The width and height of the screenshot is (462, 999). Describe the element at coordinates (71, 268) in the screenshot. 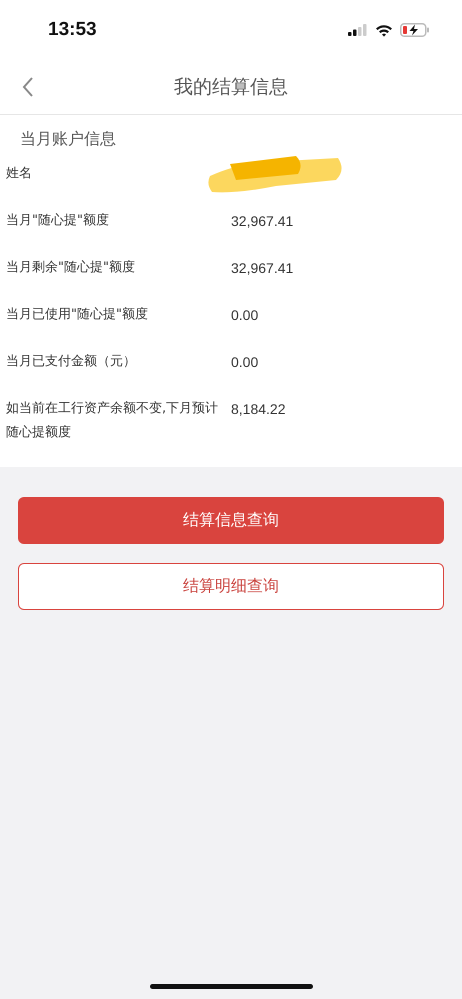

I see `field-label: 当月剩余"随心提"额度` at that location.